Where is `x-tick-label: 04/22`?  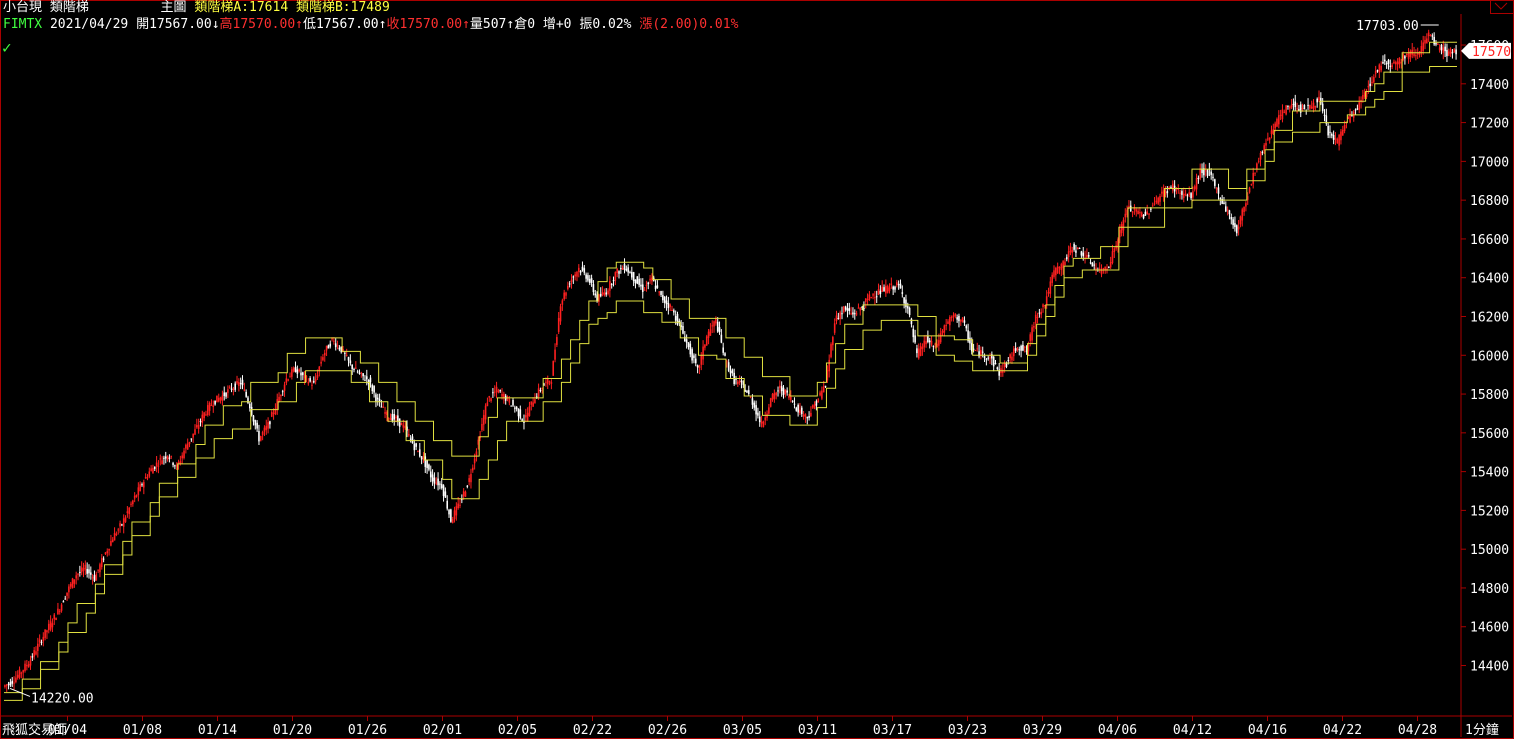 x-tick-label: 04/22 is located at coordinates (1342, 730).